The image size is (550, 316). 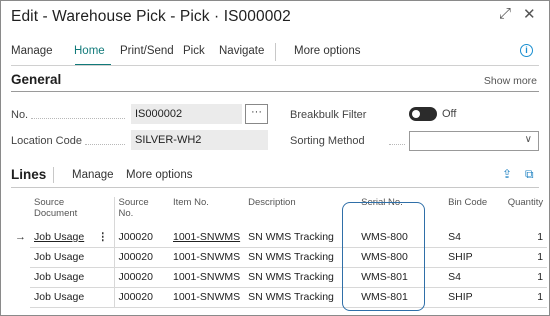 What do you see at coordinates (72, 212) in the screenshot?
I see `col-source-document: Source Document` at bounding box center [72, 212].